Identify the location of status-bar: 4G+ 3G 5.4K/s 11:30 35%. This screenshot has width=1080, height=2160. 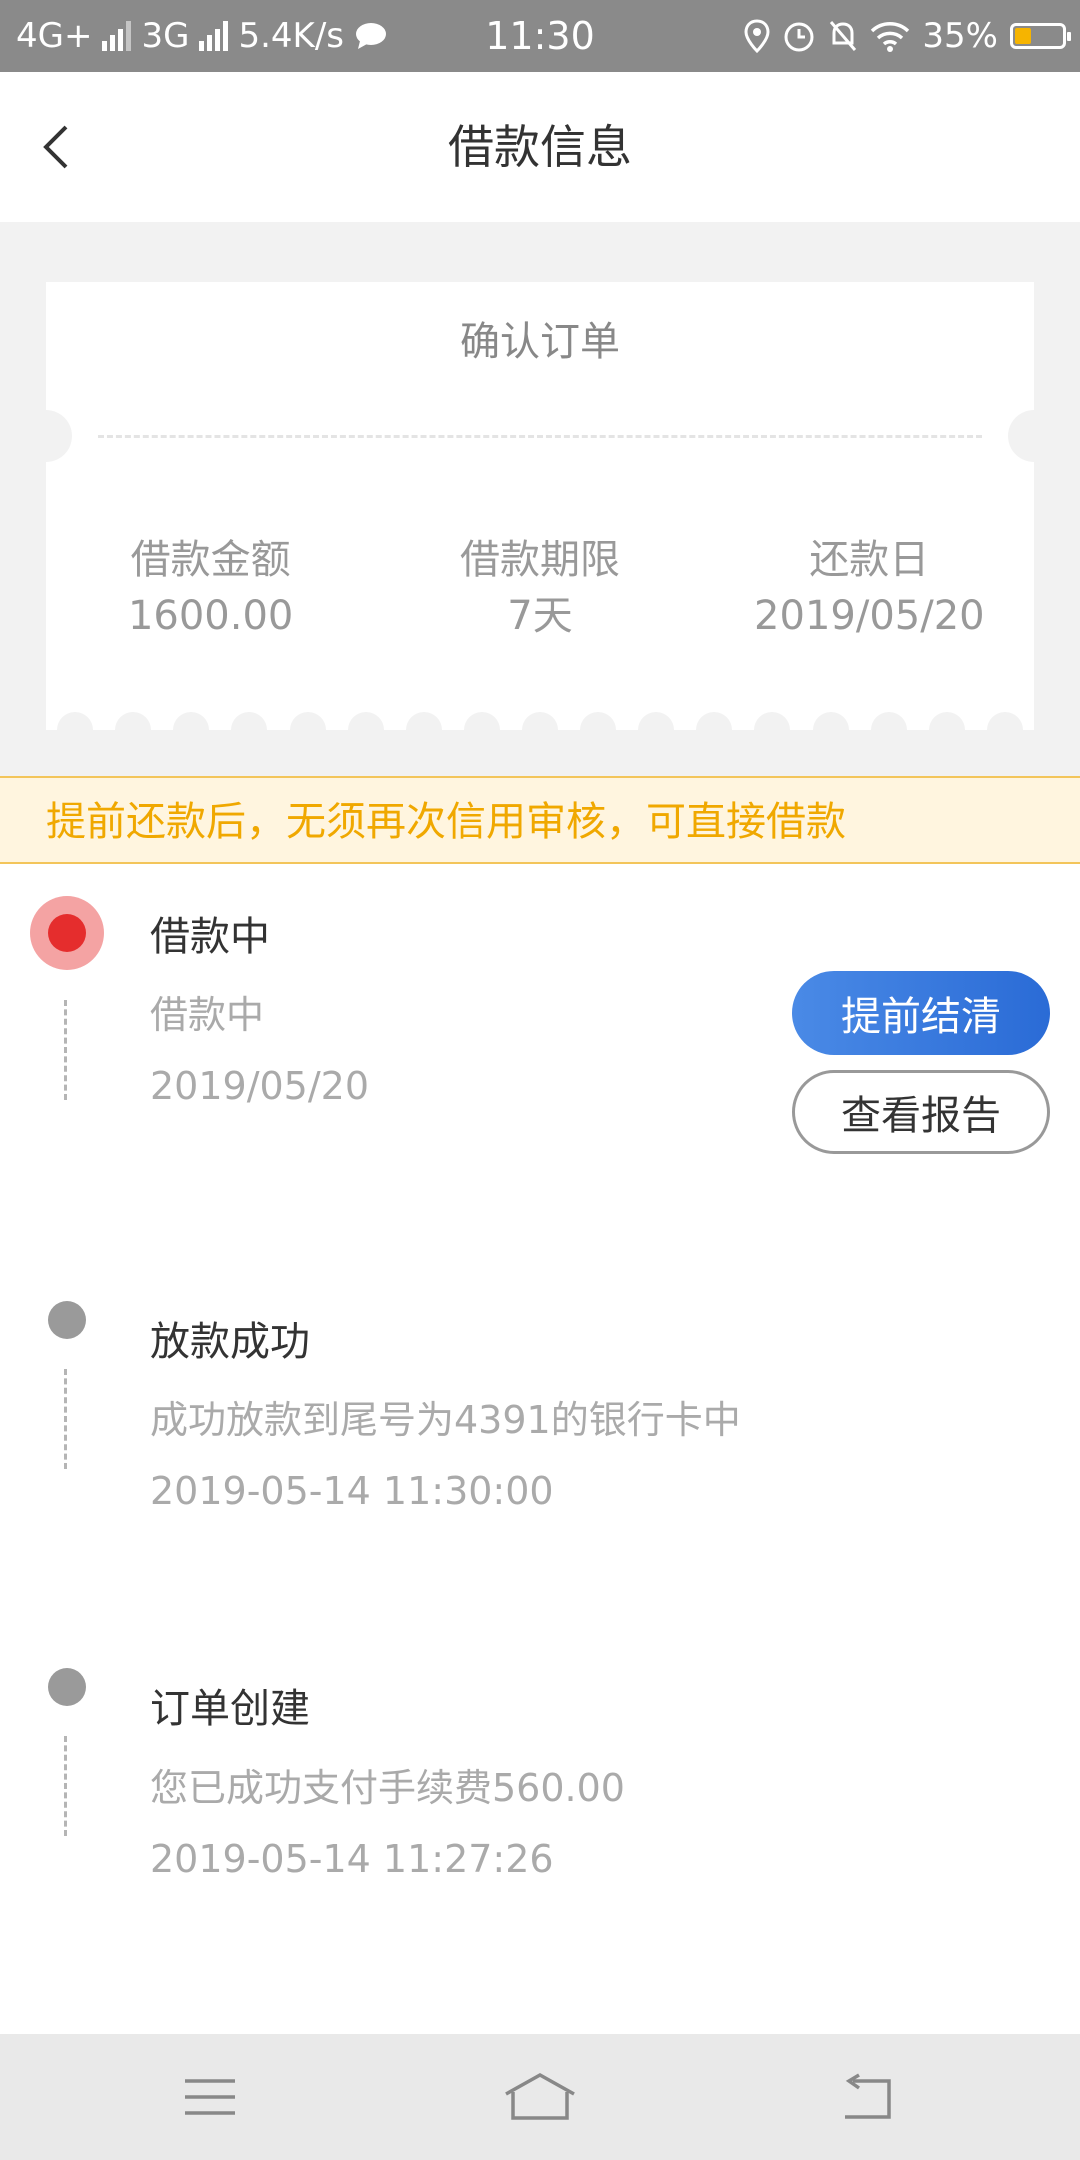
(540, 36).